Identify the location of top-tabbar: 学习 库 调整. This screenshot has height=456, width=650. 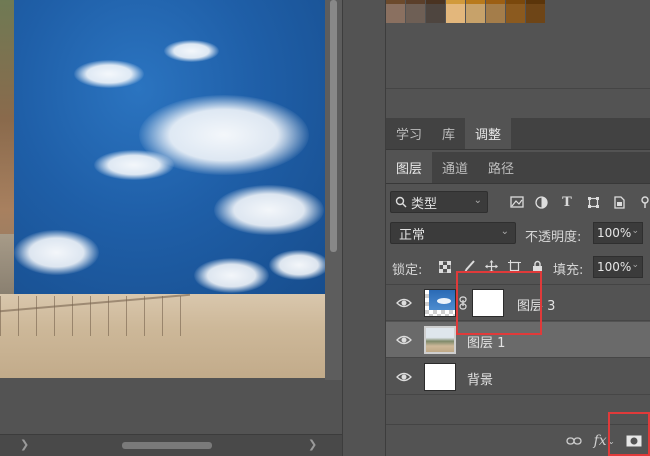
(518, 134).